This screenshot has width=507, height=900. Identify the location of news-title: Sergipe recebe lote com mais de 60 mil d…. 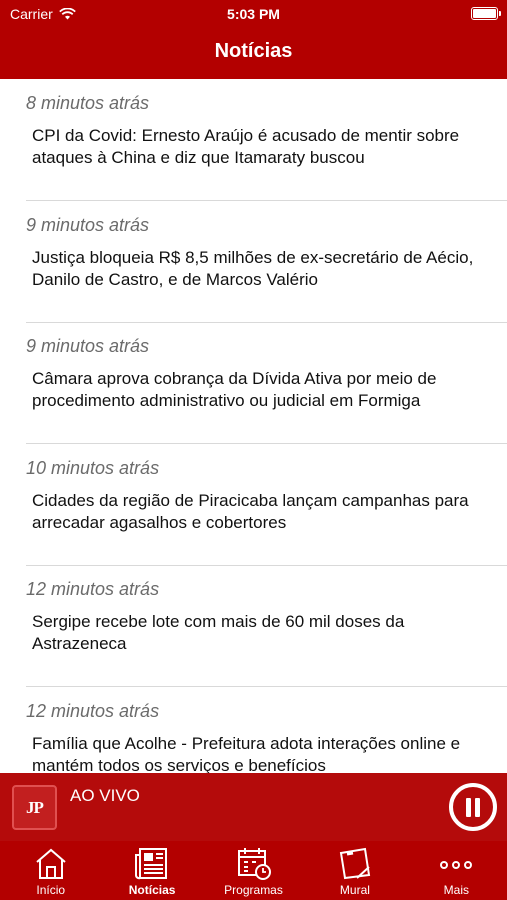
(257, 633).